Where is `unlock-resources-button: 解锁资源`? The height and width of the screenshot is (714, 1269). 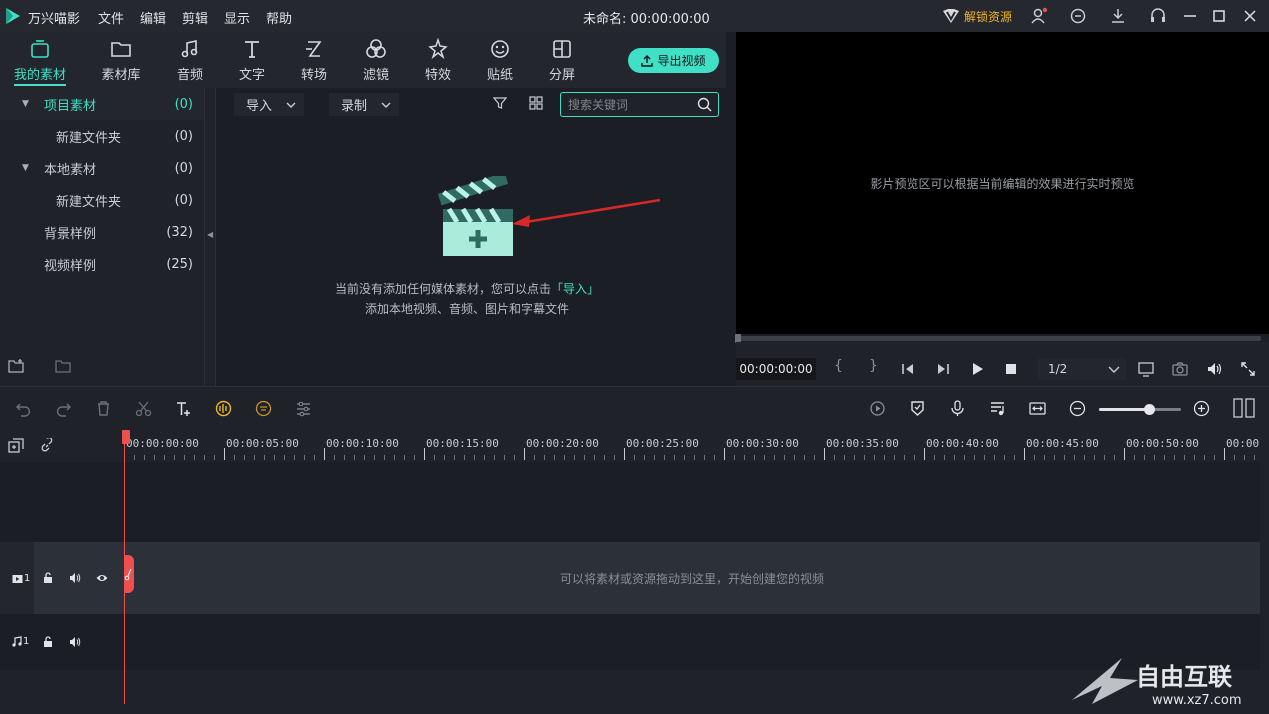 unlock-resources-button: 解锁资源 is located at coordinates (977, 16).